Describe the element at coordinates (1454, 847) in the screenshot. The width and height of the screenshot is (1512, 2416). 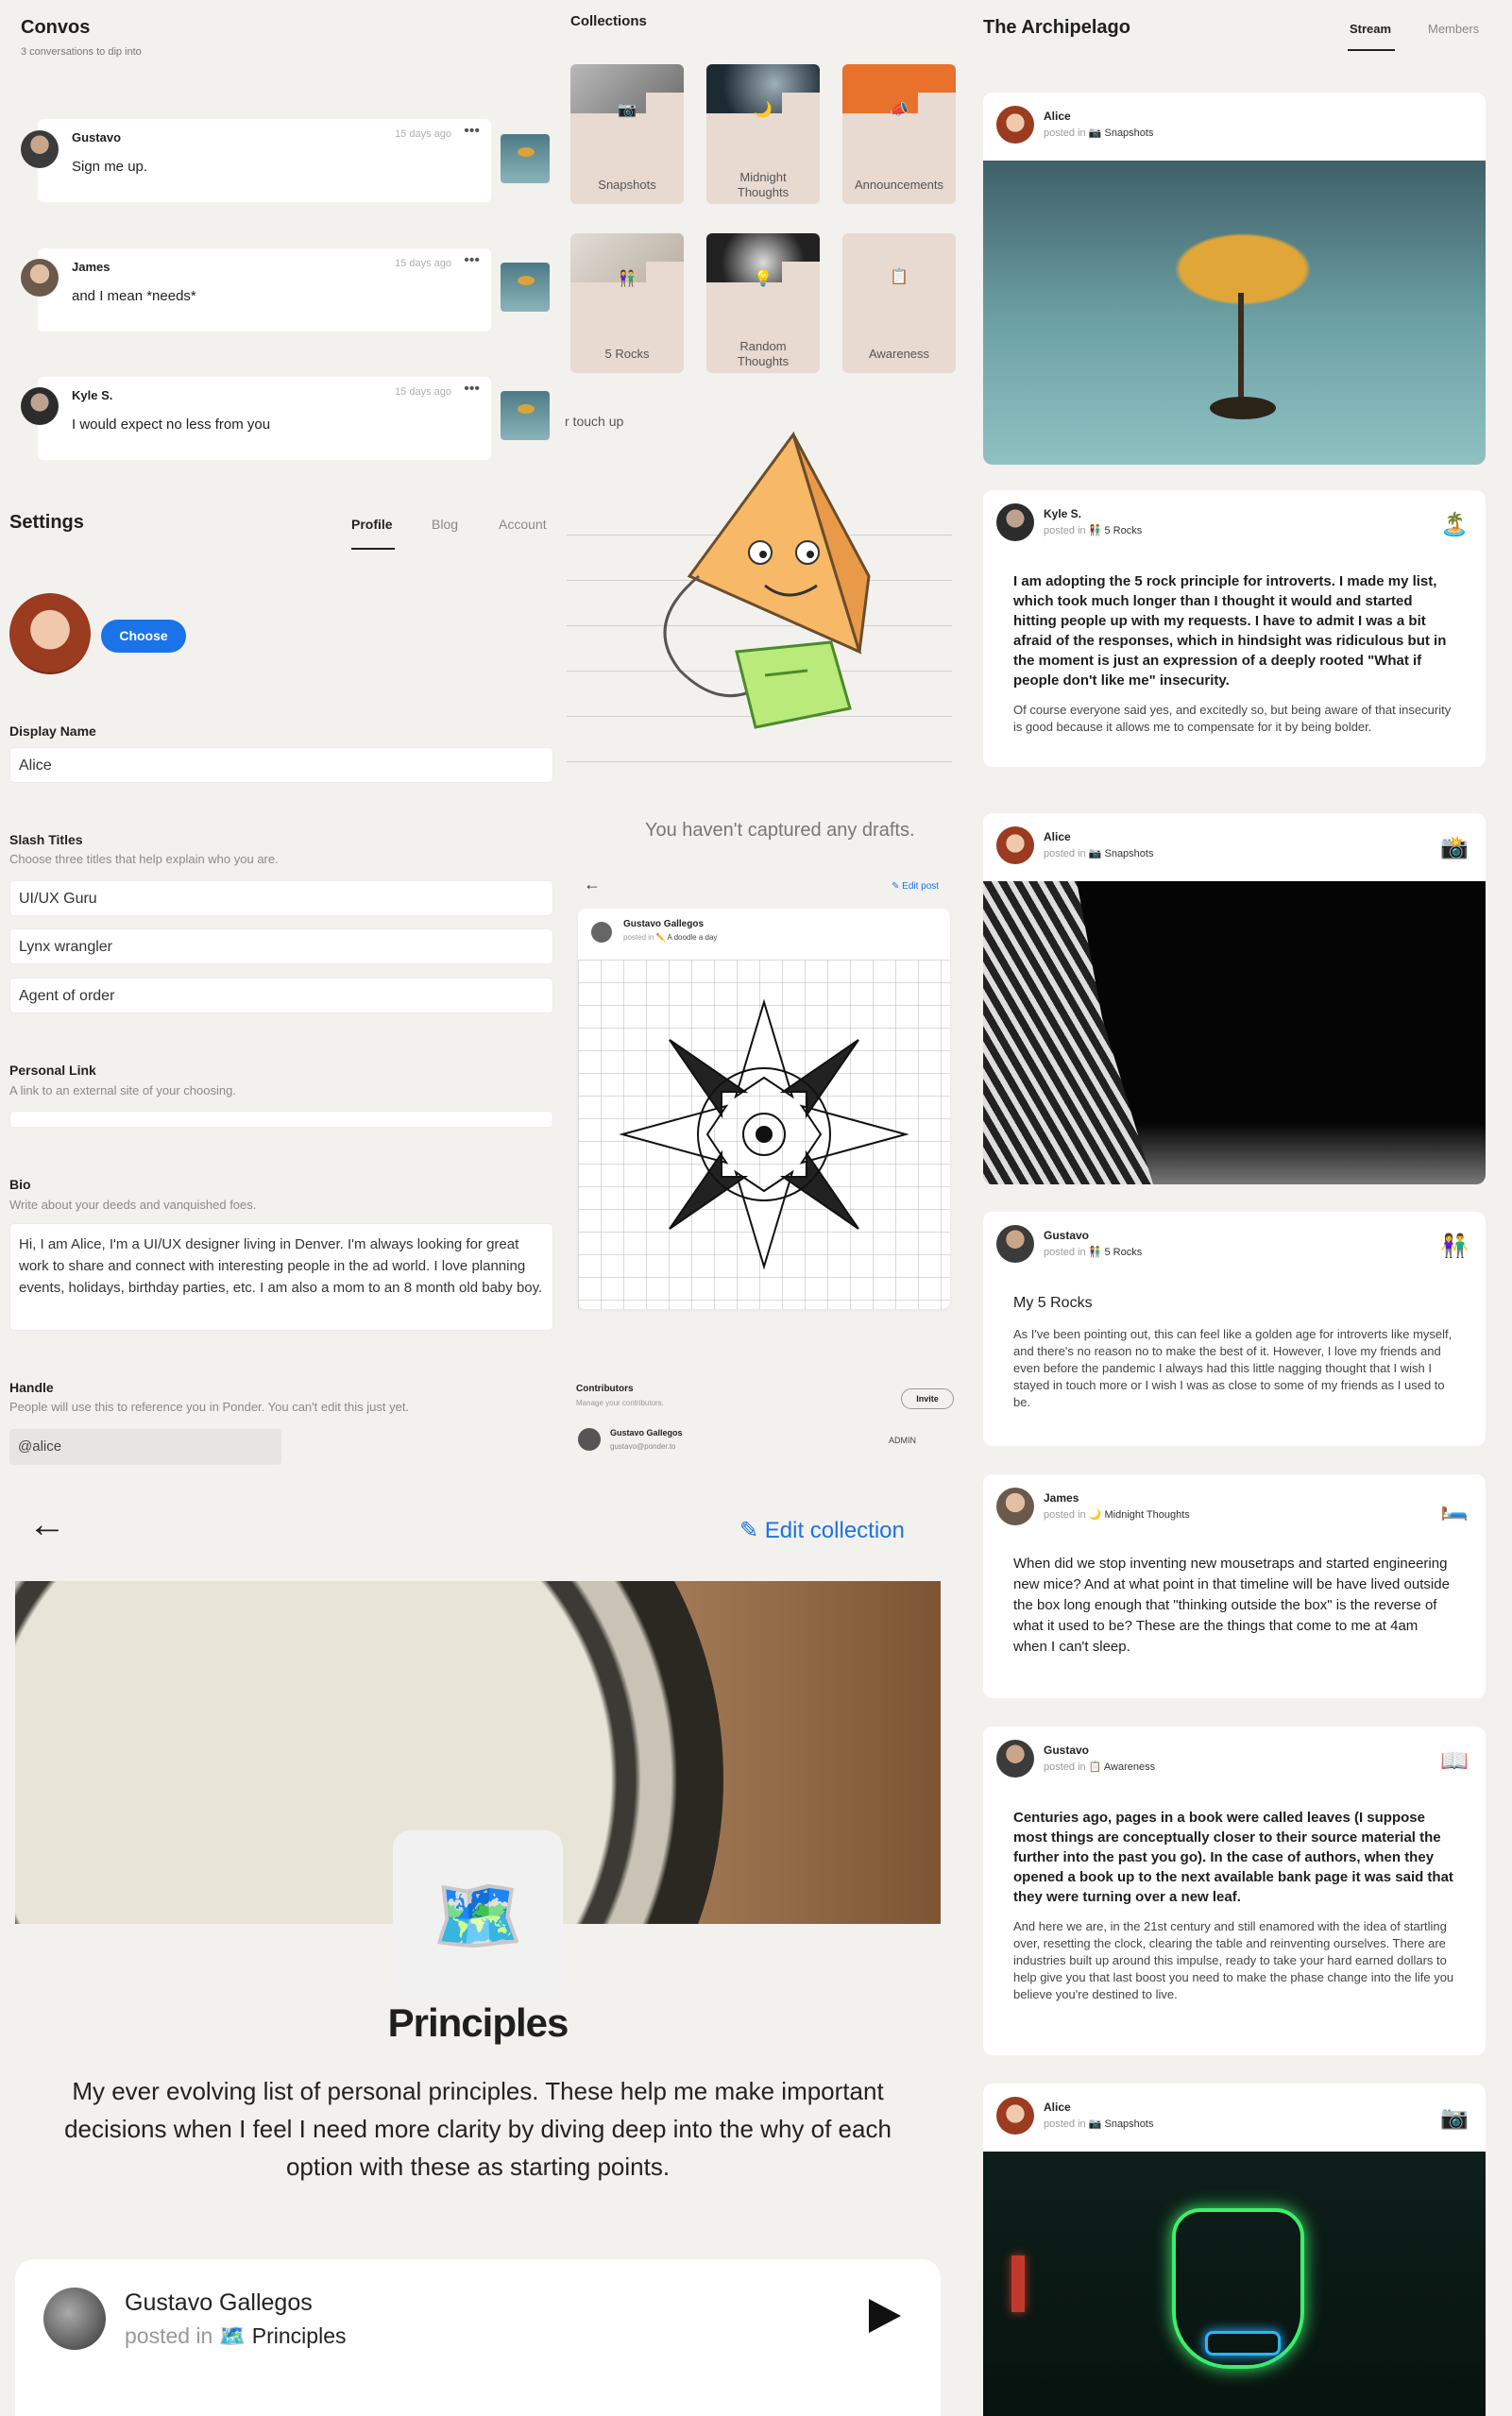
I see `camera-flash-icon: 📸` at that location.